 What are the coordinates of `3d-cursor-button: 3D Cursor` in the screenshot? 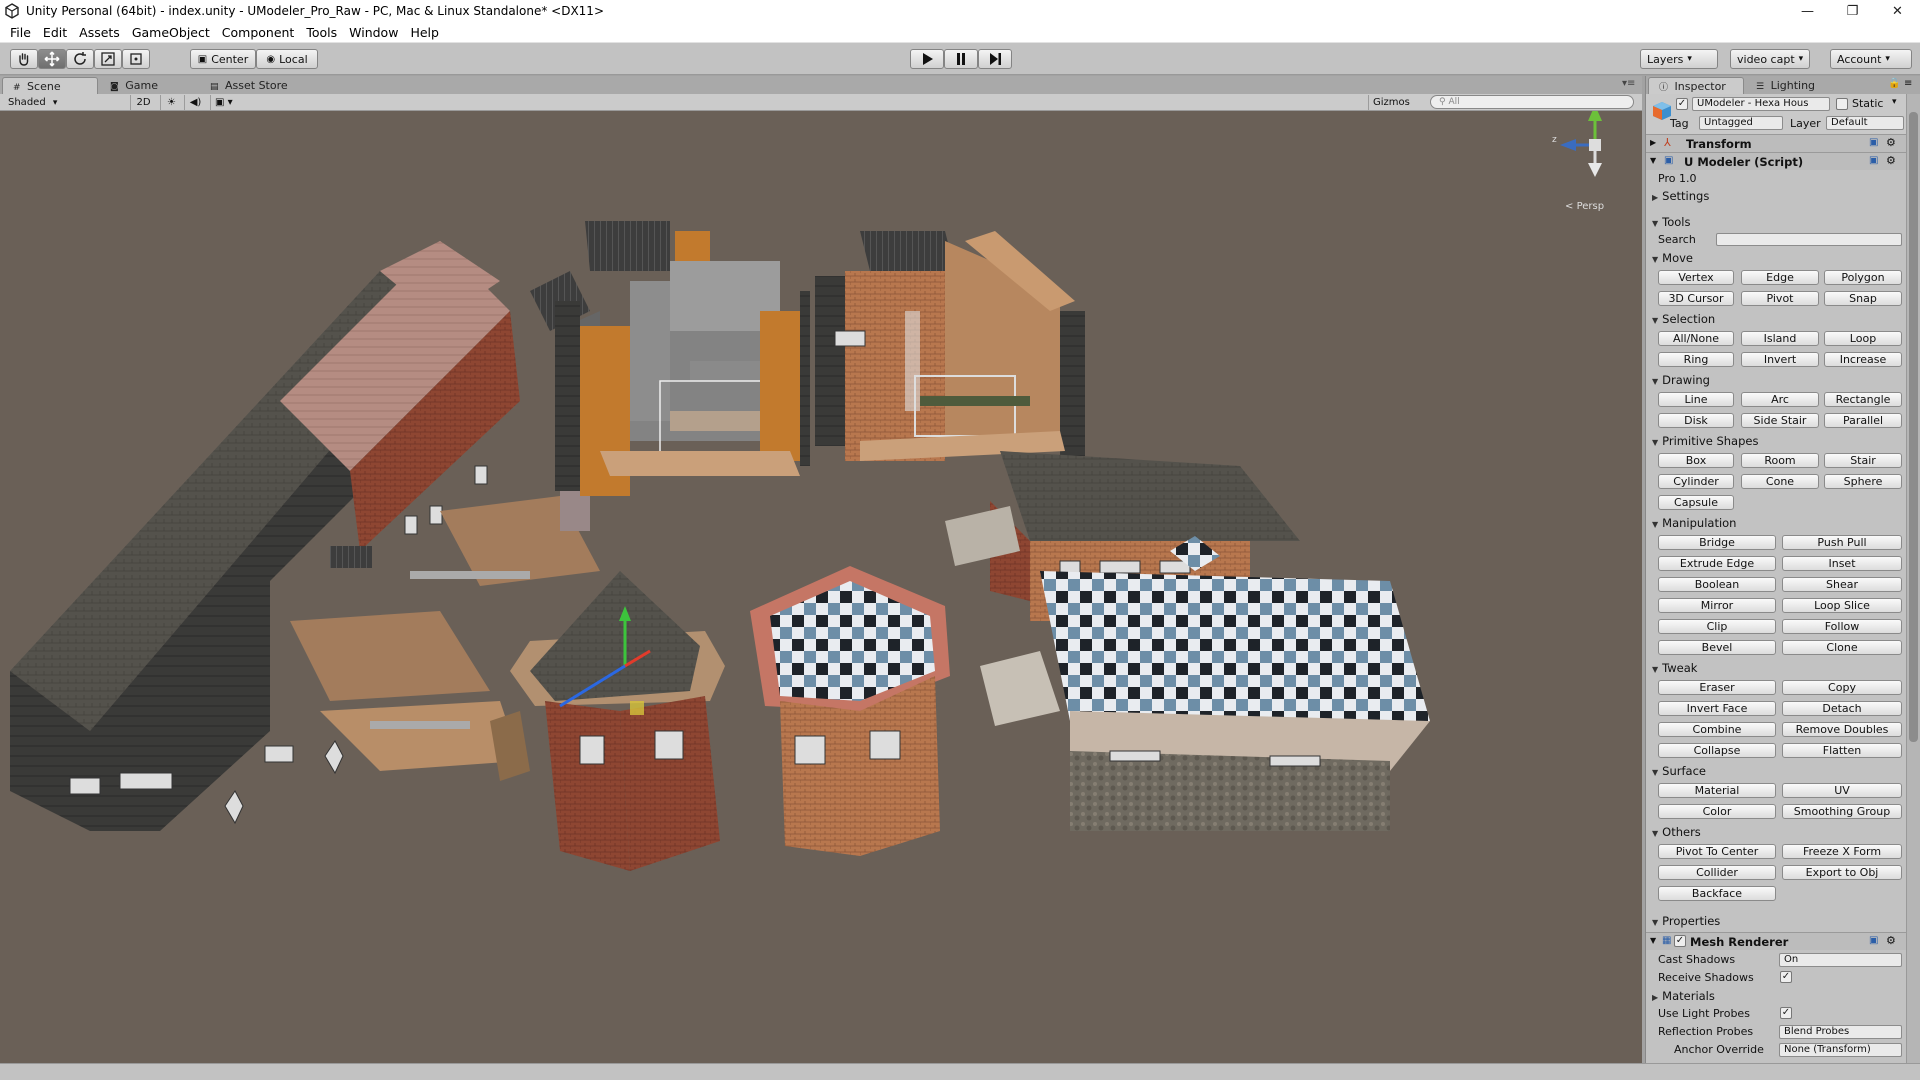 It's located at (1696, 298).